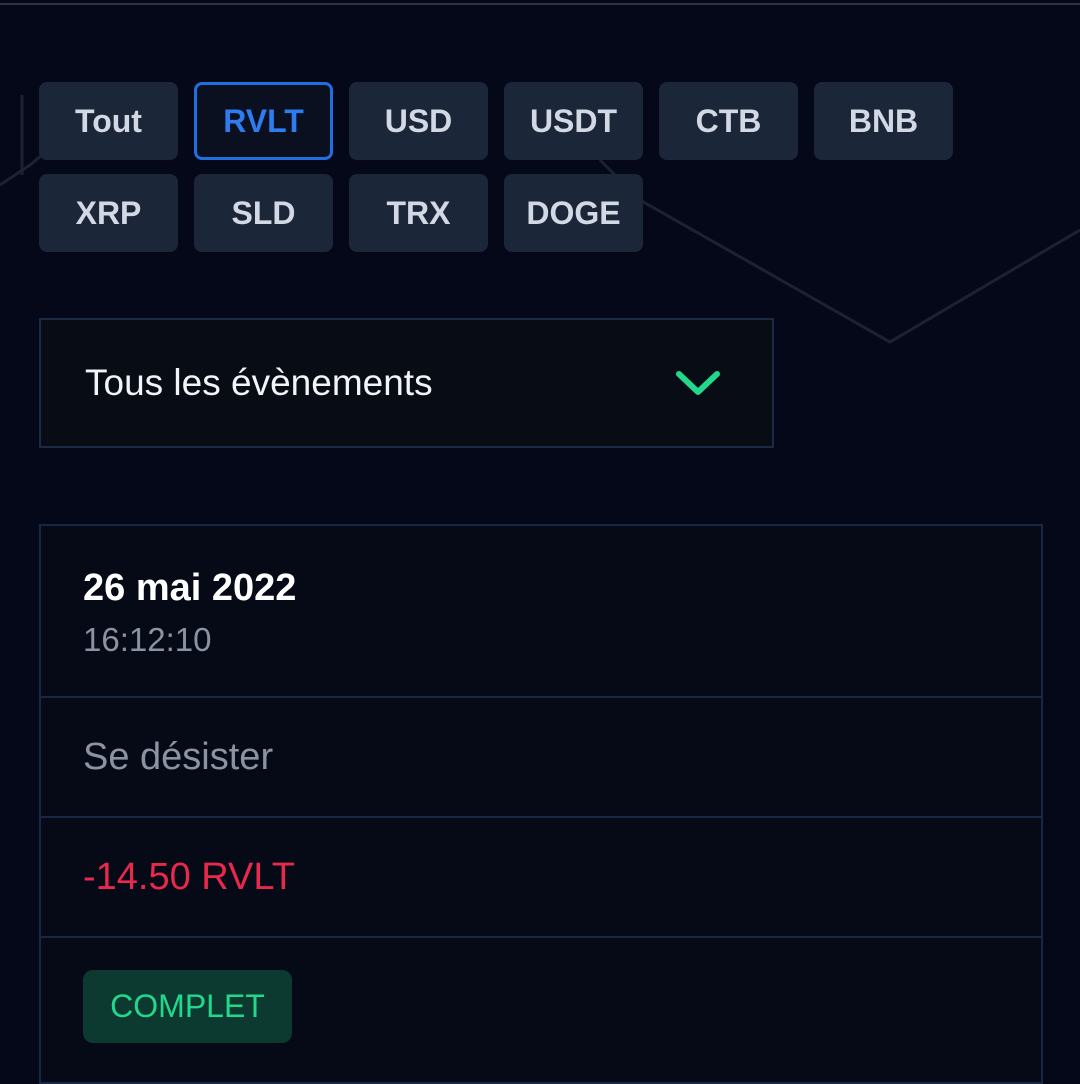 The height and width of the screenshot is (1084, 1080). I want to click on filter-chip-doge: DOGE, so click(573, 213).